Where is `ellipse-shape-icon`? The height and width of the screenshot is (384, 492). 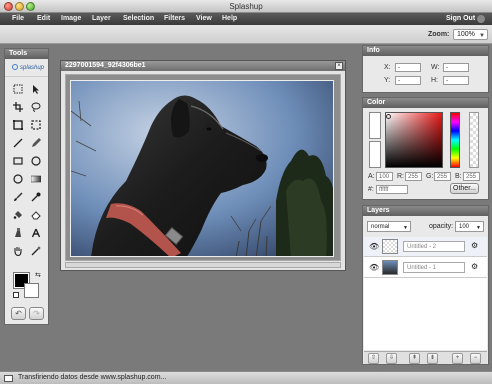 ellipse-shape-icon is located at coordinates (36, 161).